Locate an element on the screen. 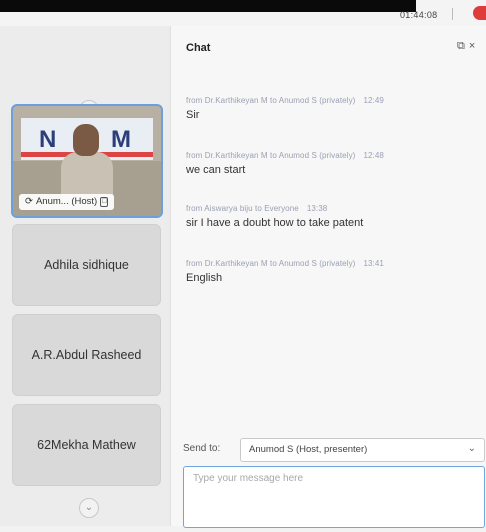 The image size is (486, 532). participant-name-chip: ⟳ Anum... (Host) □ is located at coordinates (67, 202).